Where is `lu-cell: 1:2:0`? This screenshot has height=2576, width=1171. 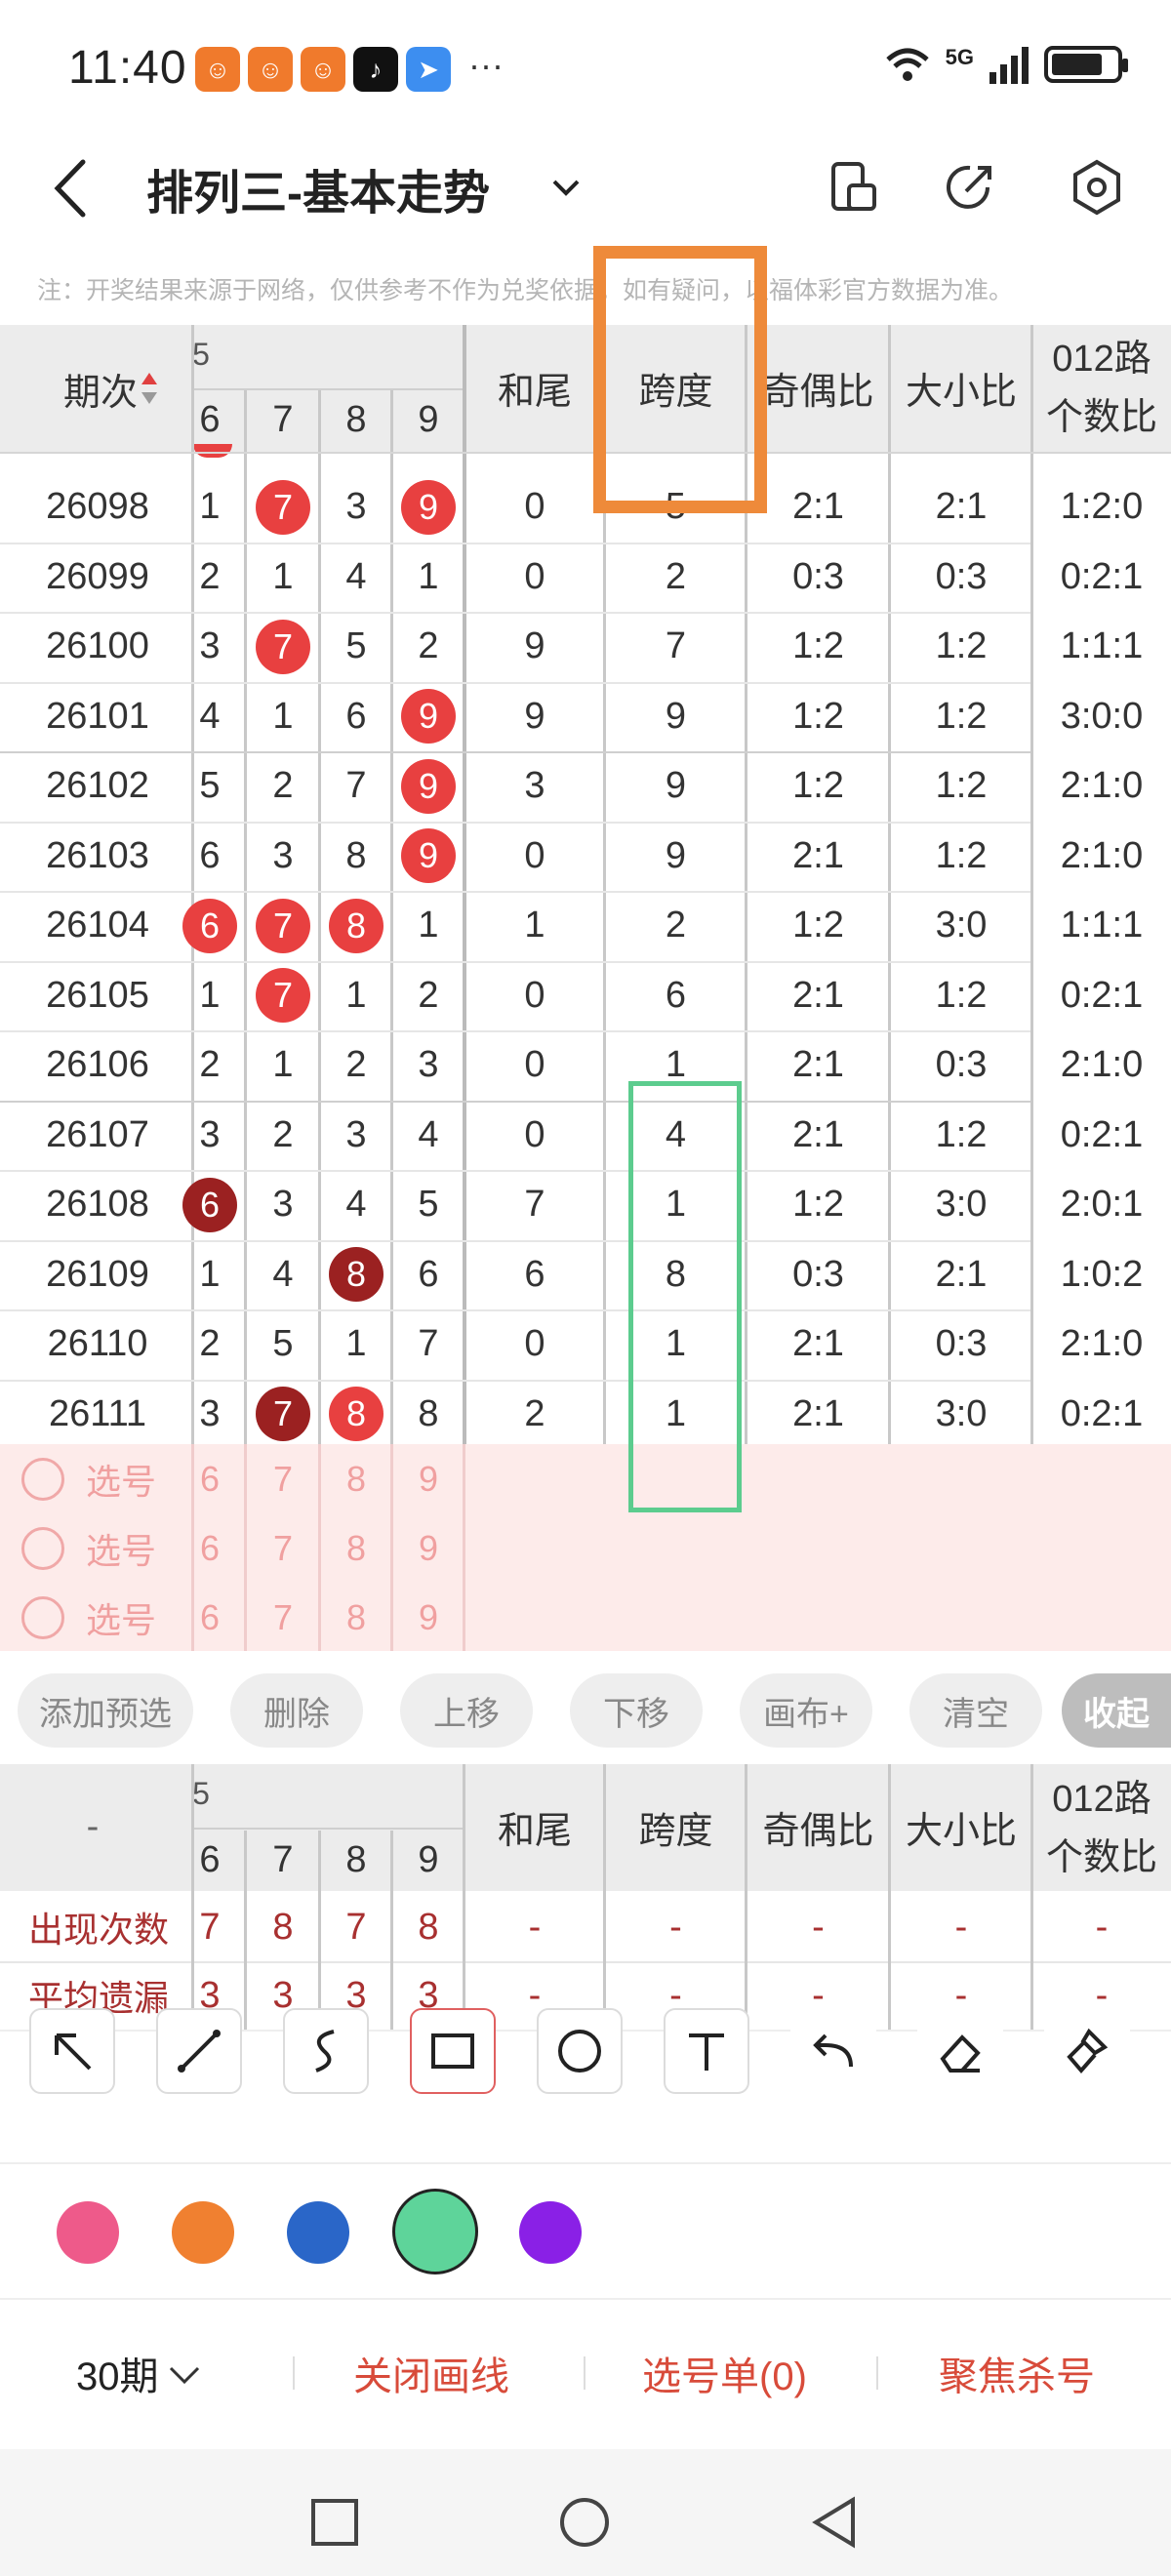 lu-cell: 1:2:0 is located at coordinates (1102, 507).